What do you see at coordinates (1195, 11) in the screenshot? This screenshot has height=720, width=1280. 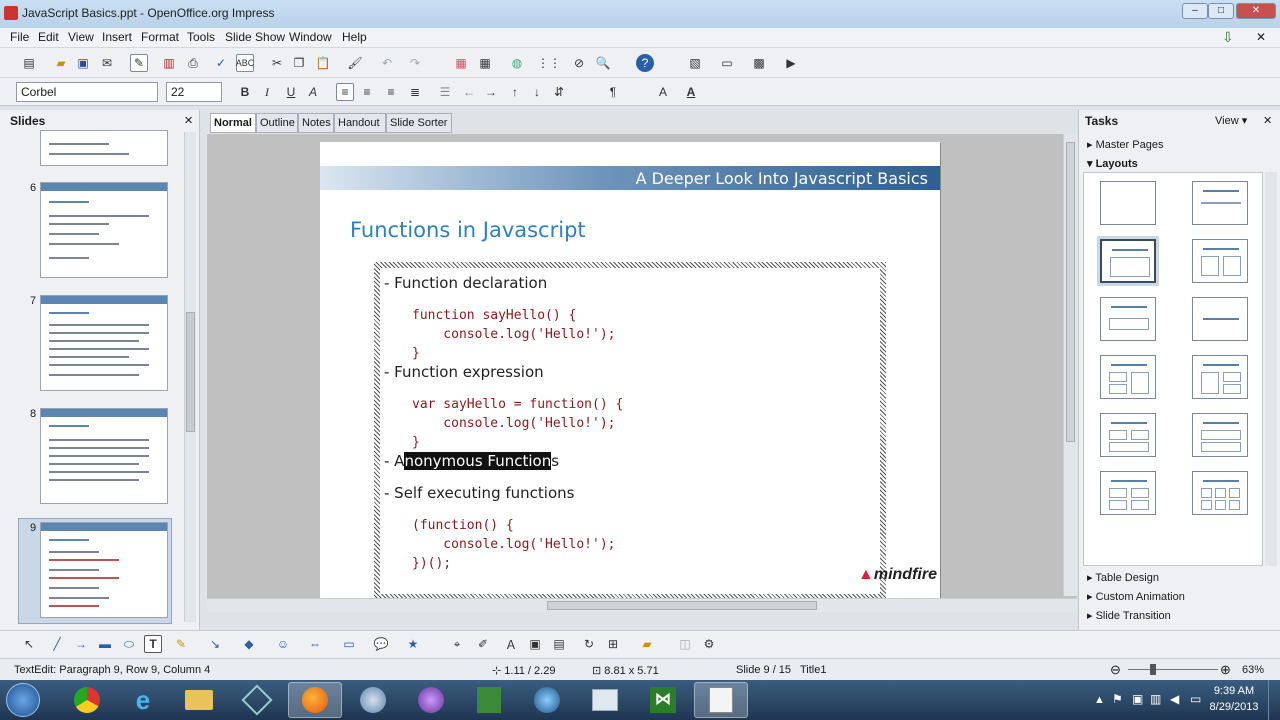 I see `minimize-button: –` at bounding box center [1195, 11].